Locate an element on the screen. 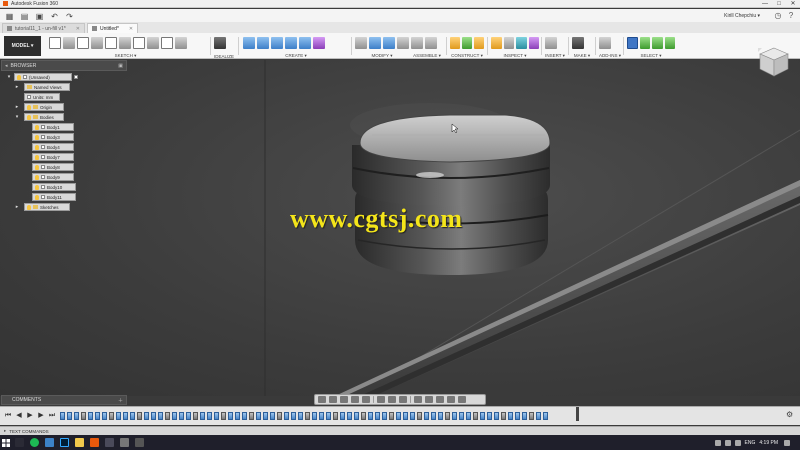 The image size is (800, 450). tree-item: Body7 is located at coordinates (66, 157).